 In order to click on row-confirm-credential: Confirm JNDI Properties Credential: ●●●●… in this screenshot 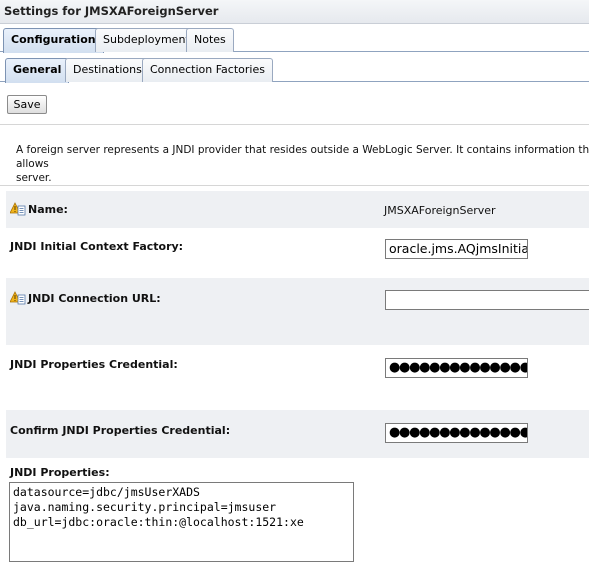, I will do `click(297, 434)`.